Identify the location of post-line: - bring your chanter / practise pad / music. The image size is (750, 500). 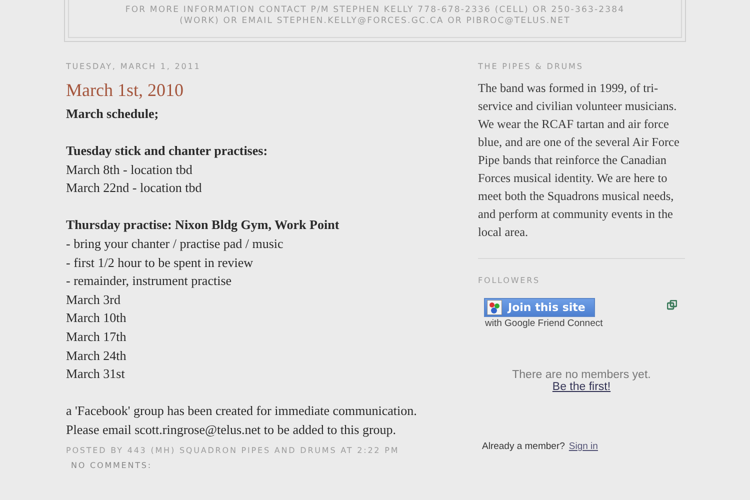
(175, 243).